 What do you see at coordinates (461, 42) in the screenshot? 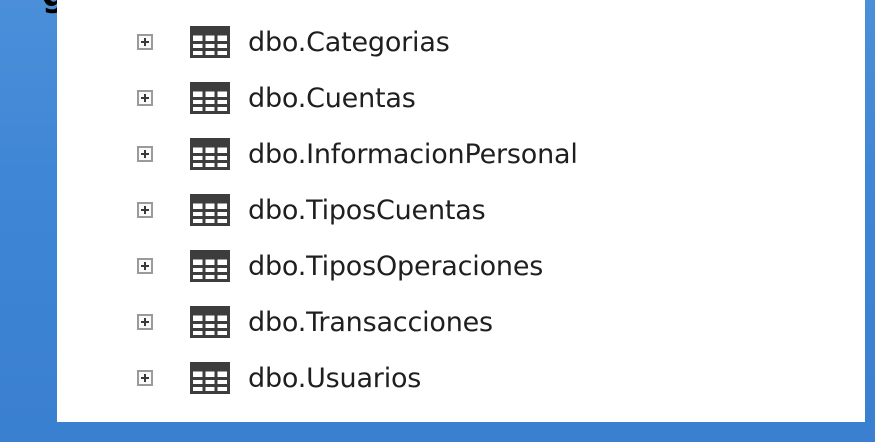
I see `tree-node-categorias: dbo.Categorias` at bounding box center [461, 42].